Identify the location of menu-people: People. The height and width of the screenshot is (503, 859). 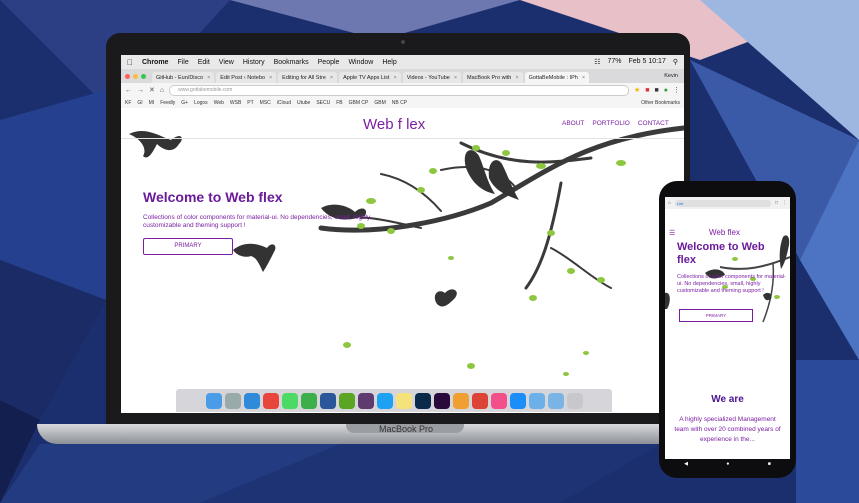
(329, 62).